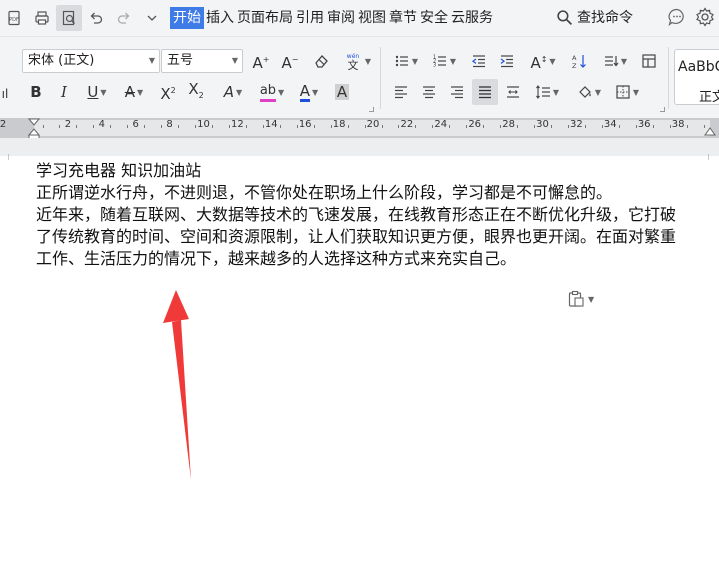  What do you see at coordinates (441, 124) in the screenshot?
I see `ruler-tick-label: 24` at bounding box center [441, 124].